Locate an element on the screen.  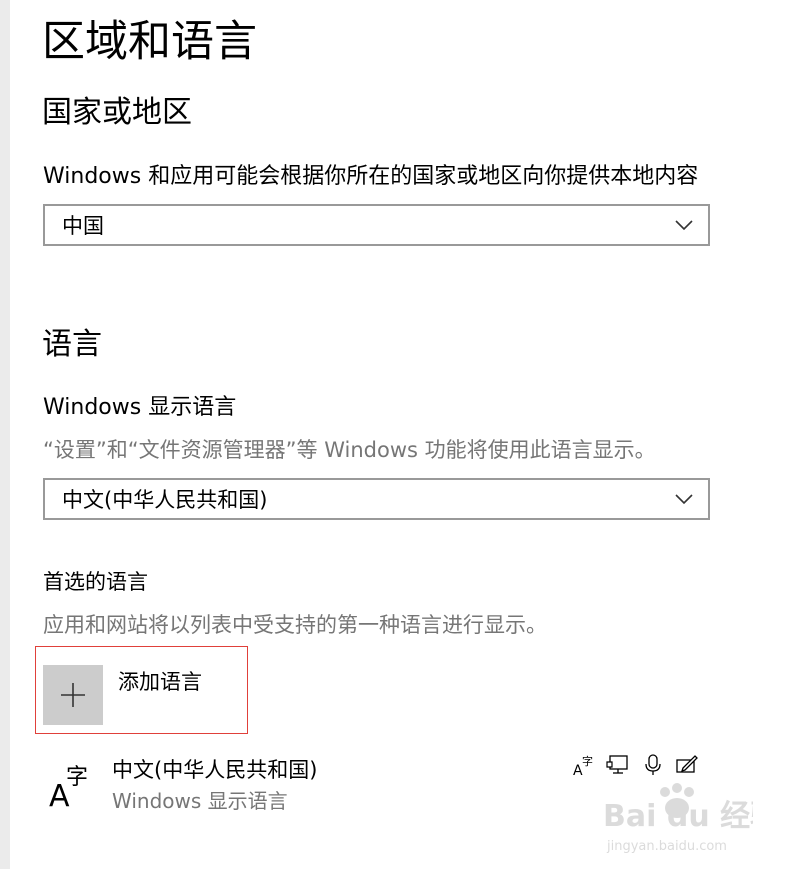
left-panel-edge is located at coordinates (5, 434).